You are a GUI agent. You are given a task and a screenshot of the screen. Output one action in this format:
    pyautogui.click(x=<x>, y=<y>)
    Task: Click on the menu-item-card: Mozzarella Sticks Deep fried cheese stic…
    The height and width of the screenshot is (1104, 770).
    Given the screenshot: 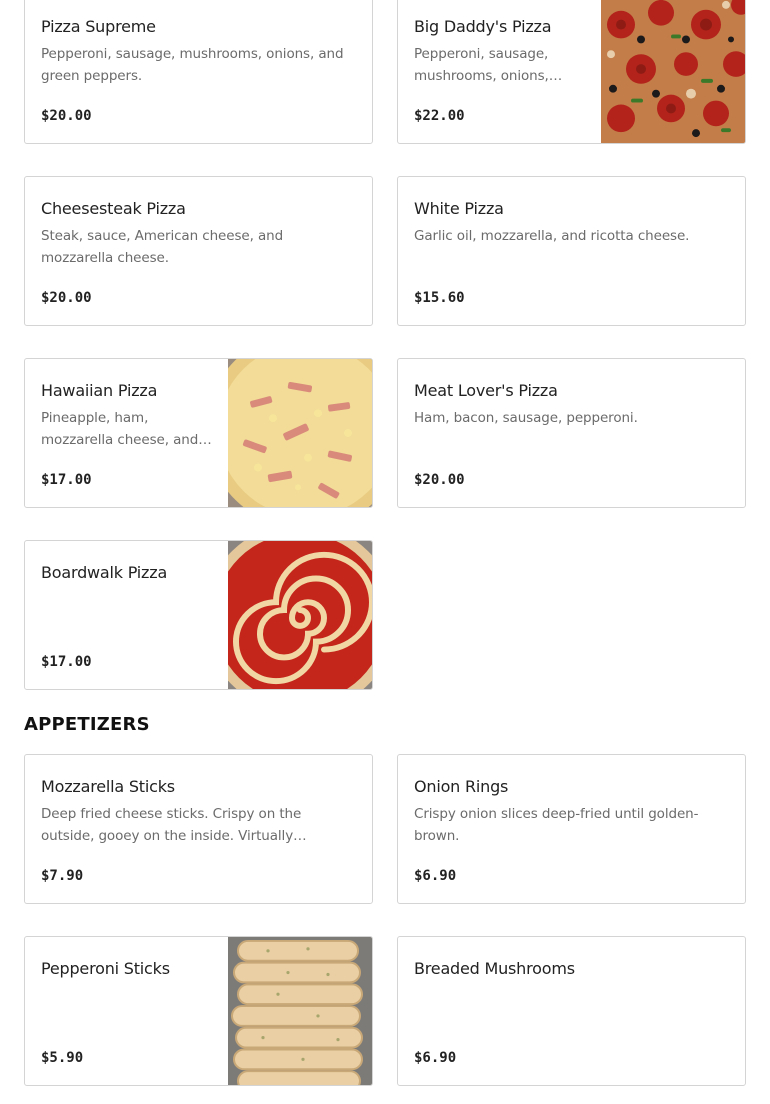 What is the action you would take?
    pyautogui.click(x=198, y=829)
    